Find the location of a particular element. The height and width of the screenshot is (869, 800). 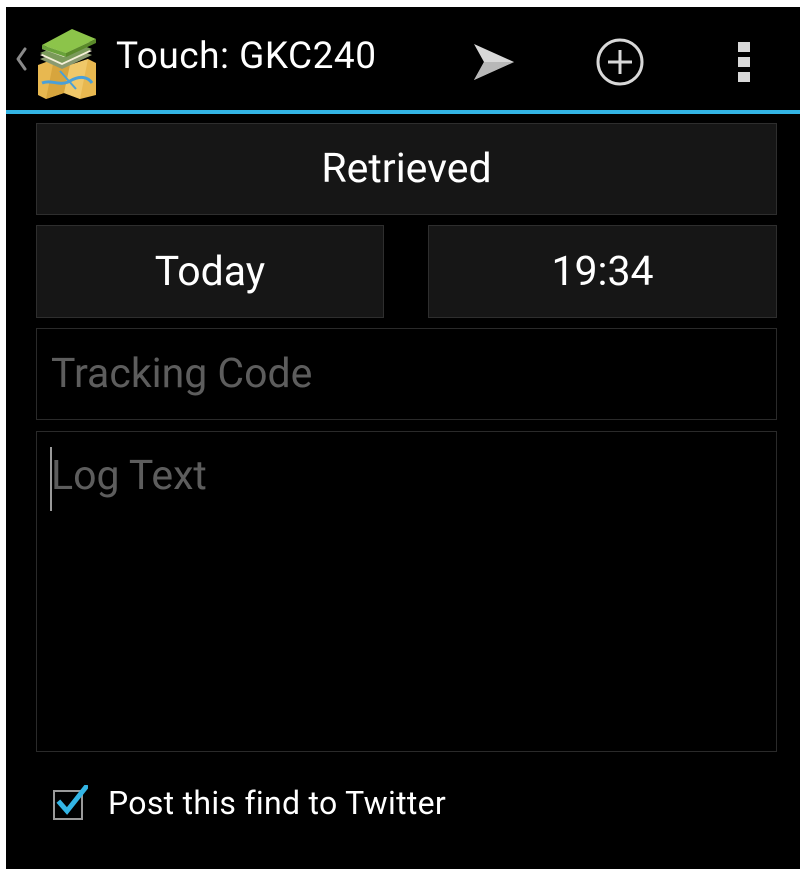

add-button is located at coordinates (620, 62).